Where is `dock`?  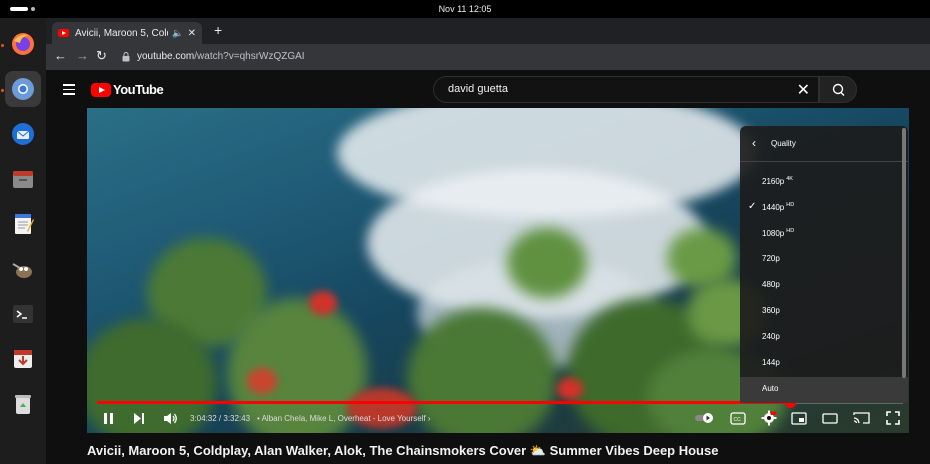
dock is located at coordinates (23, 241).